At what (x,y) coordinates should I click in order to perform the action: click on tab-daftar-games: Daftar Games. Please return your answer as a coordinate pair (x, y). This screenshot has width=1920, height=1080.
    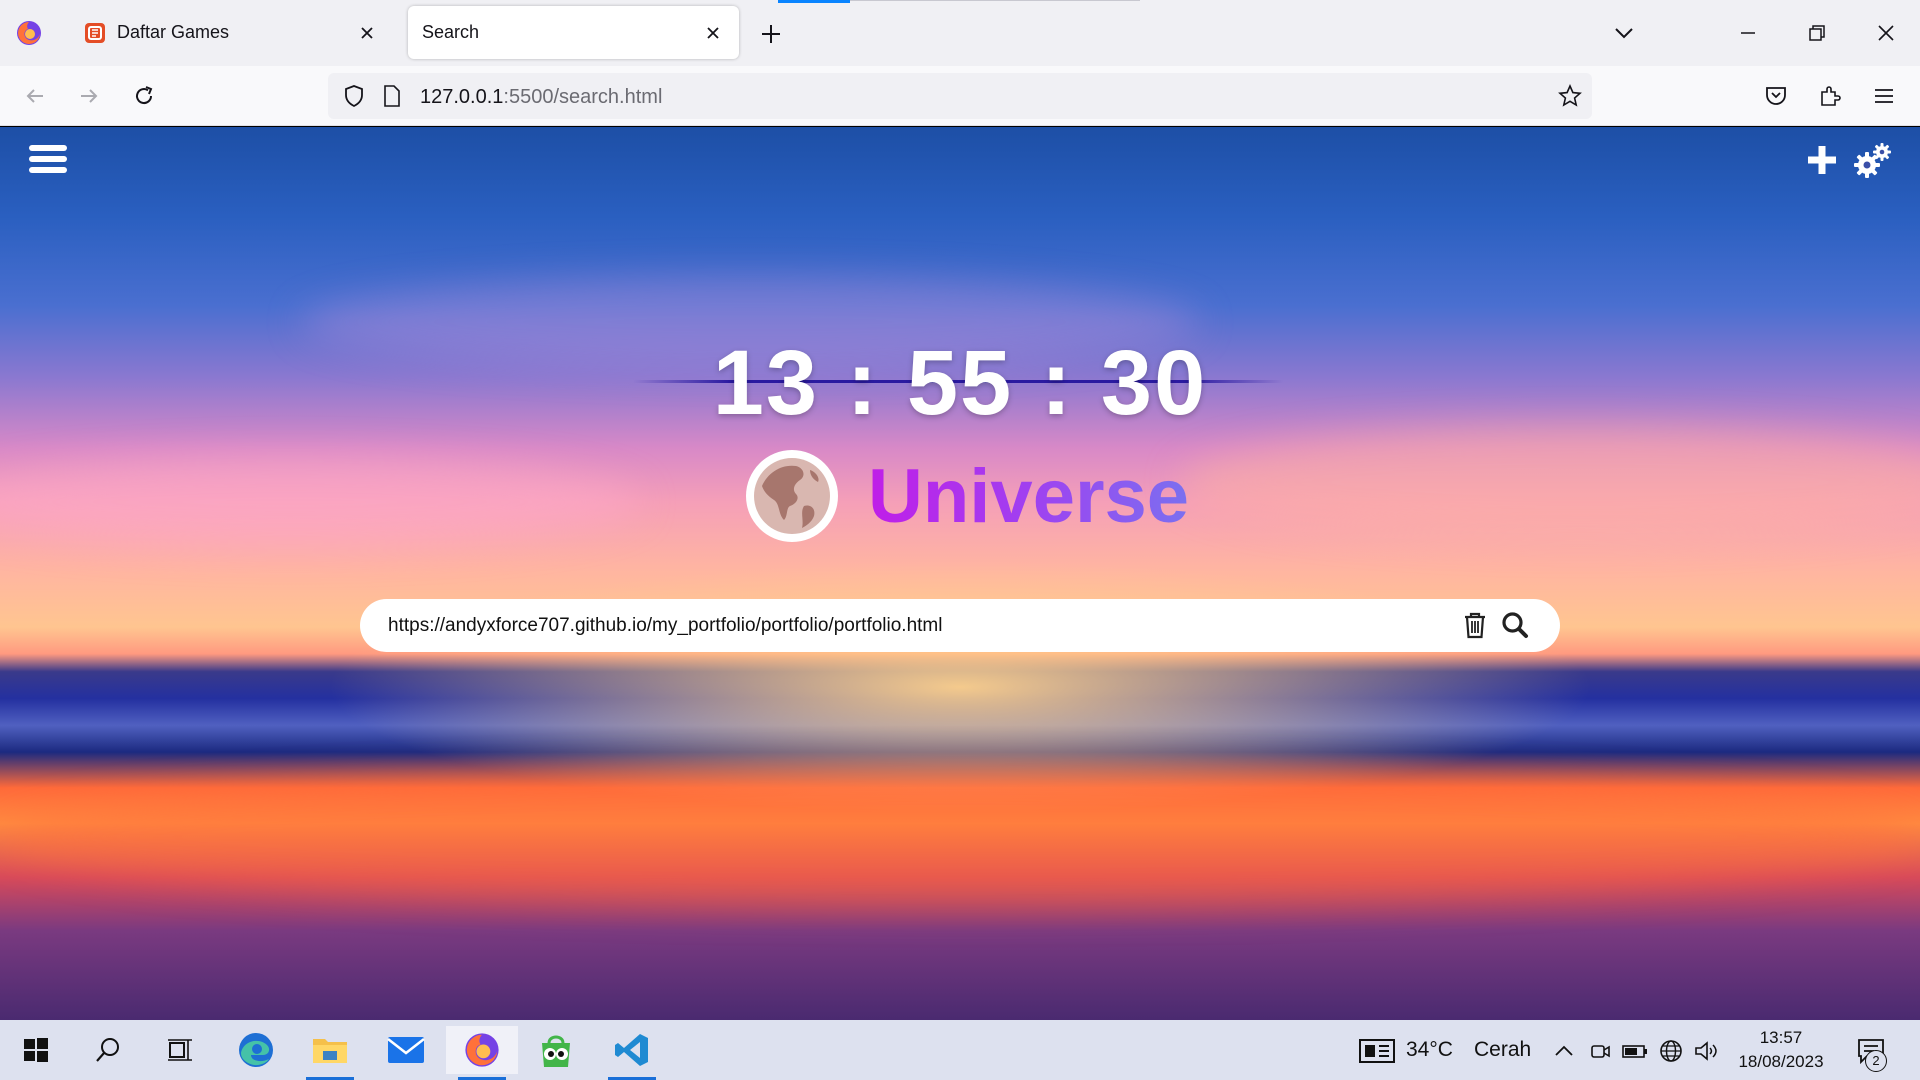
    Looking at the image, I should click on (231, 32).